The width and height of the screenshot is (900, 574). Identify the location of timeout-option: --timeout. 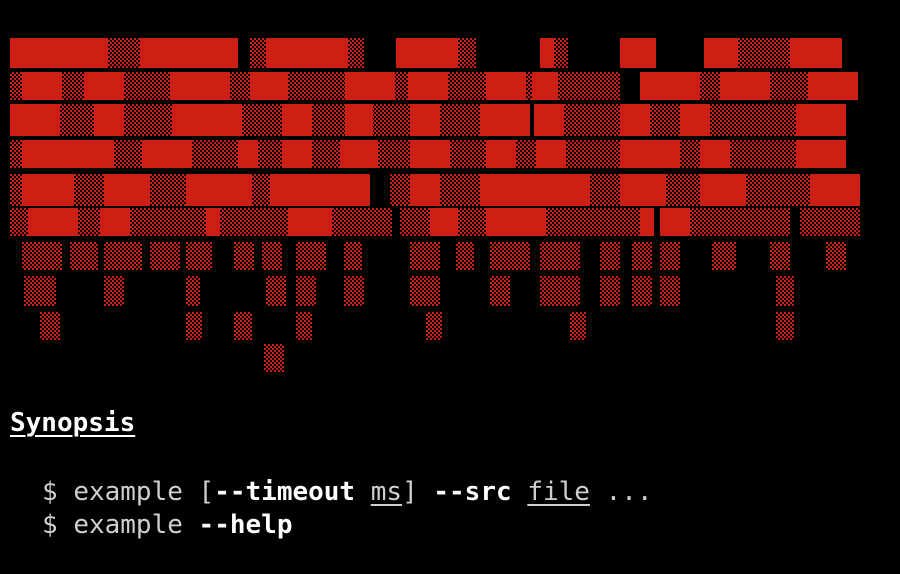
(285, 492).